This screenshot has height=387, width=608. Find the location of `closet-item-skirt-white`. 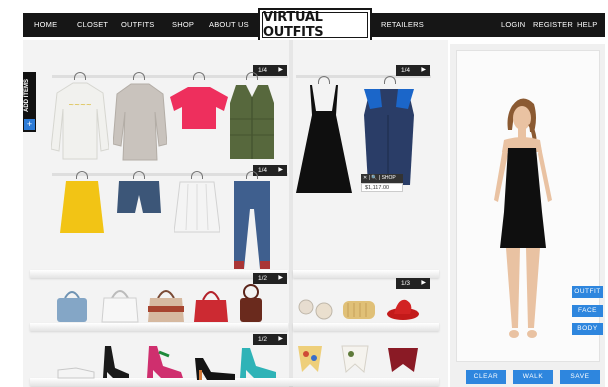

closet-item-skirt-white is located at coordinates (197, 207).